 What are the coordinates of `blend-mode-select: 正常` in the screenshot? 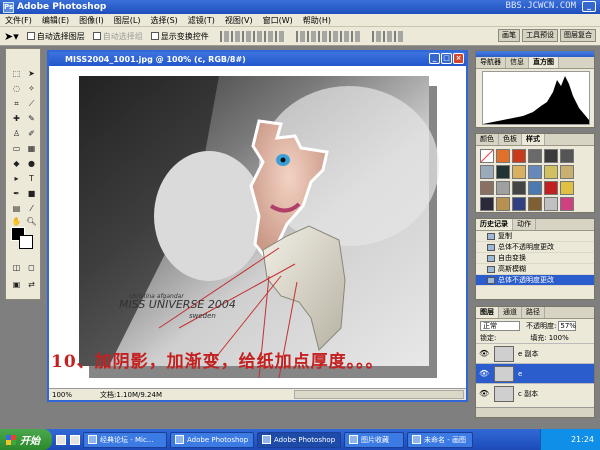 It's located at (500, 325).